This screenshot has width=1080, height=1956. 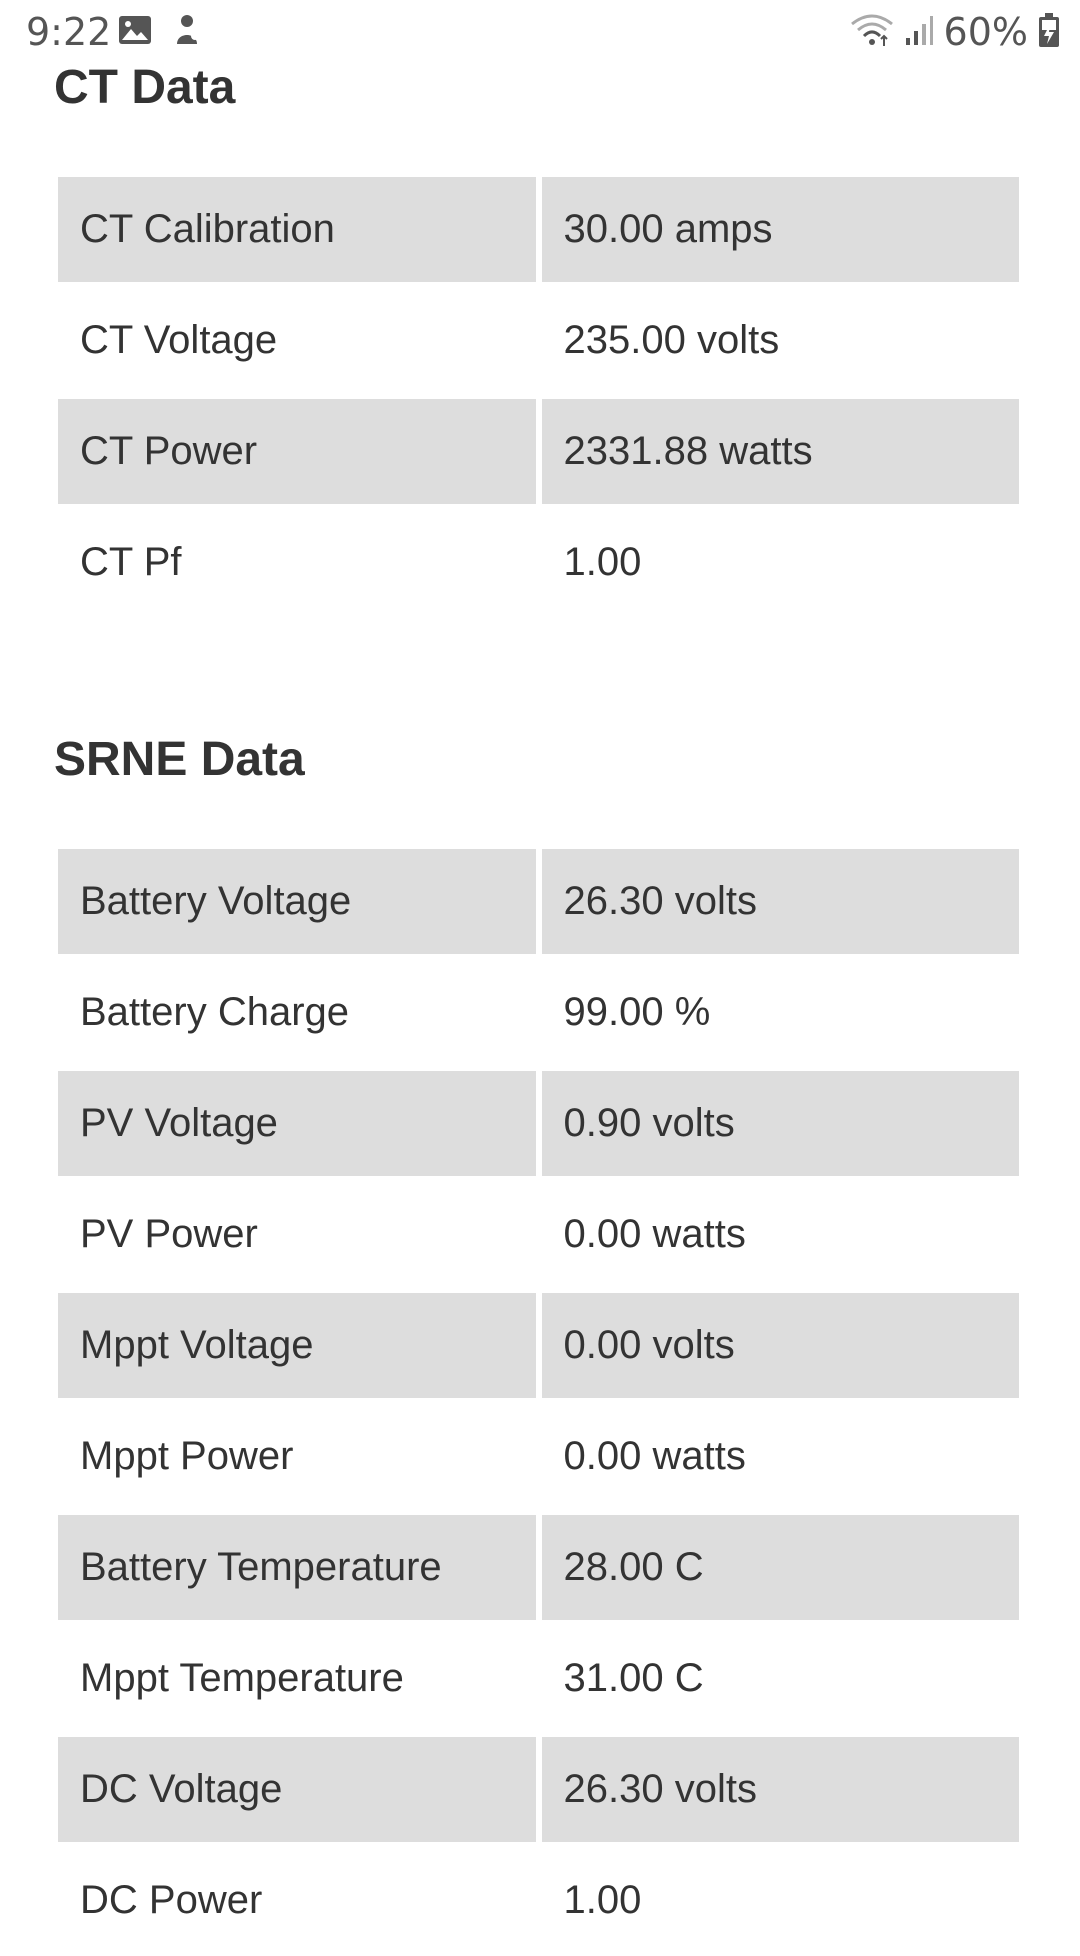 What do you see at coordinates (69, 32) in the screenshot?
I see `status-time: 9:22` at bounding box center [69, 32].